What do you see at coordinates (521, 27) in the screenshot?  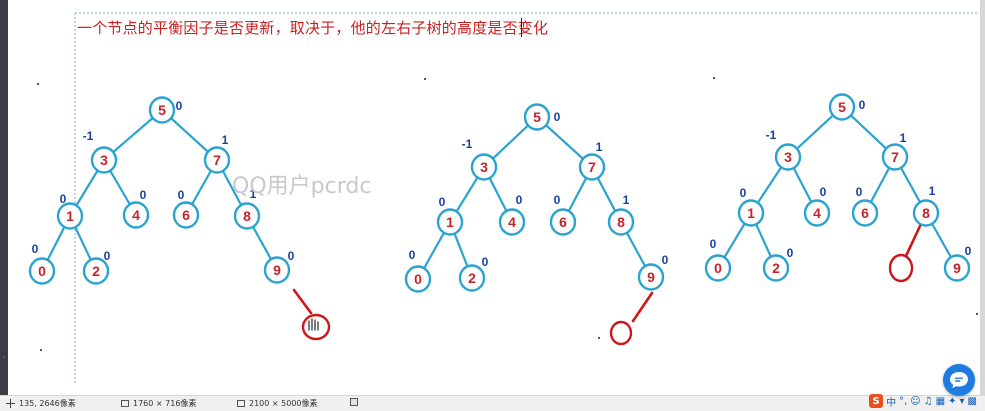 I see `text-caret` at bounding box center [521, 27].